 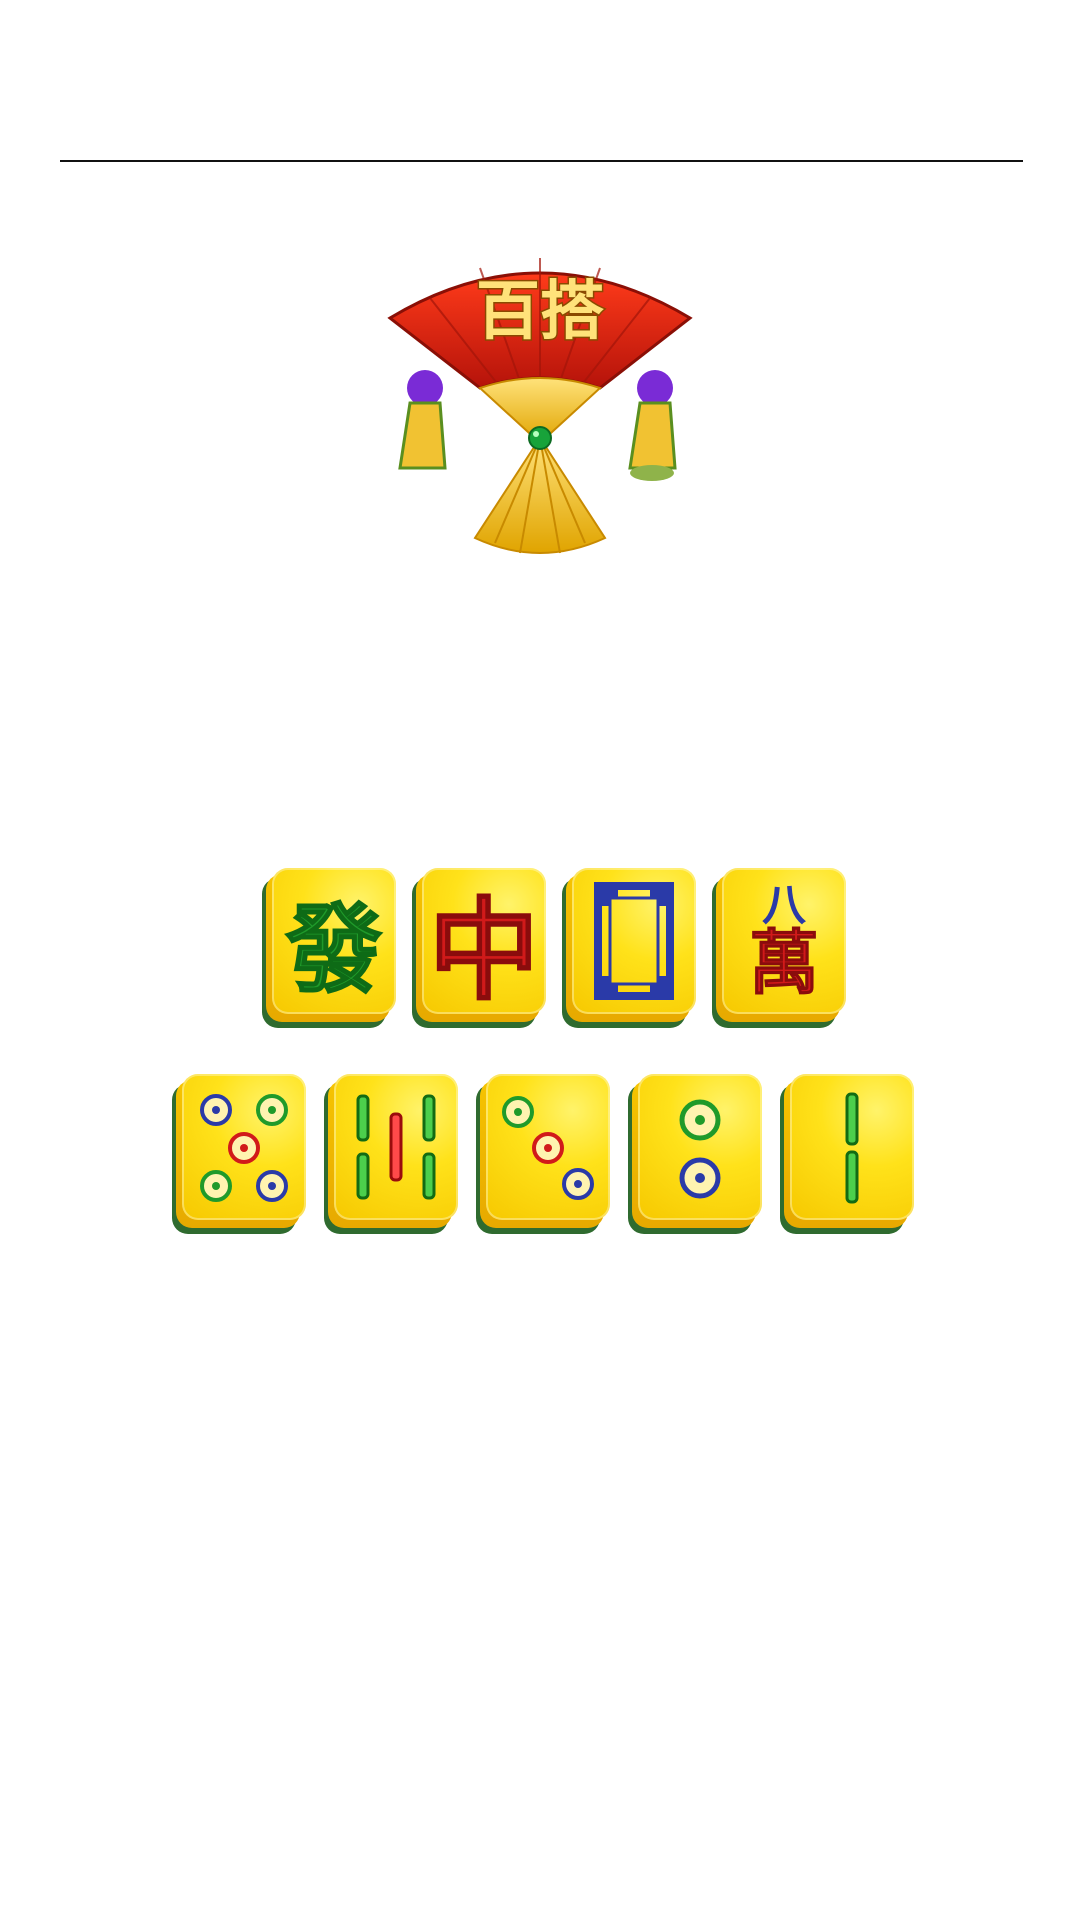 I want to click on tile-eight-wan: 八 萬, so click(x=779, y=949).